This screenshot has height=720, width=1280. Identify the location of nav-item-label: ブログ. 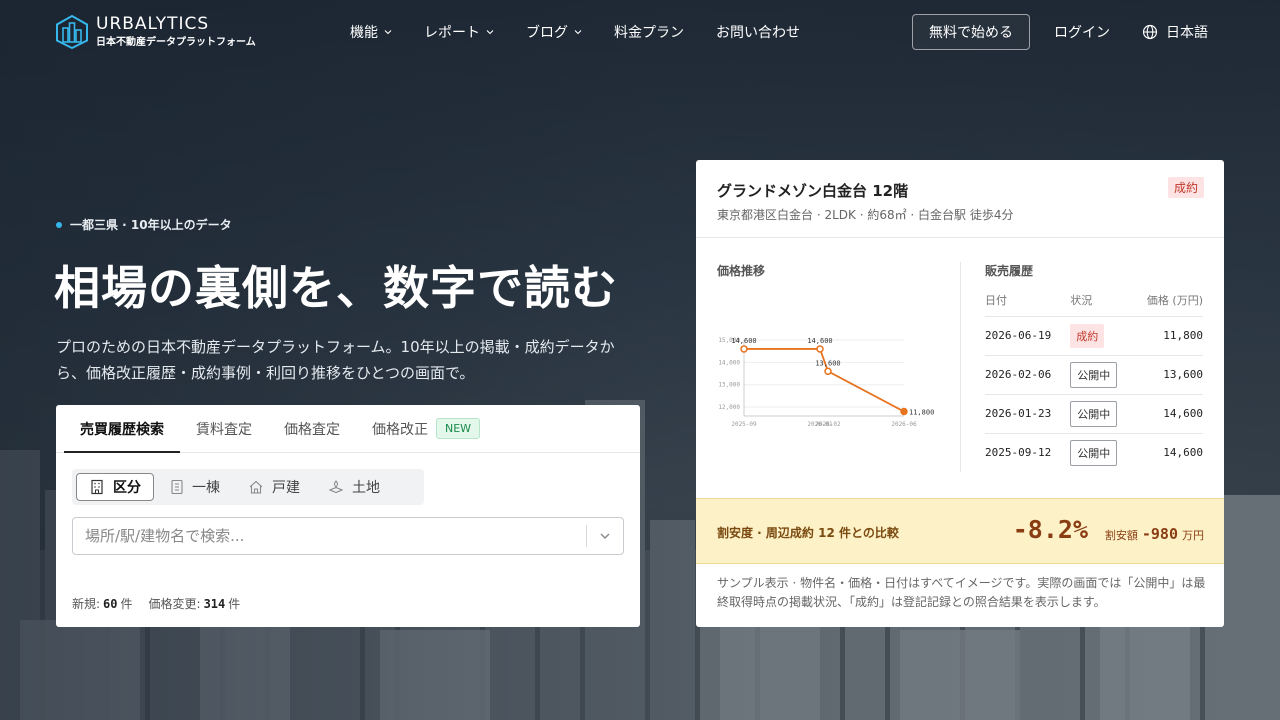
(547, 33).